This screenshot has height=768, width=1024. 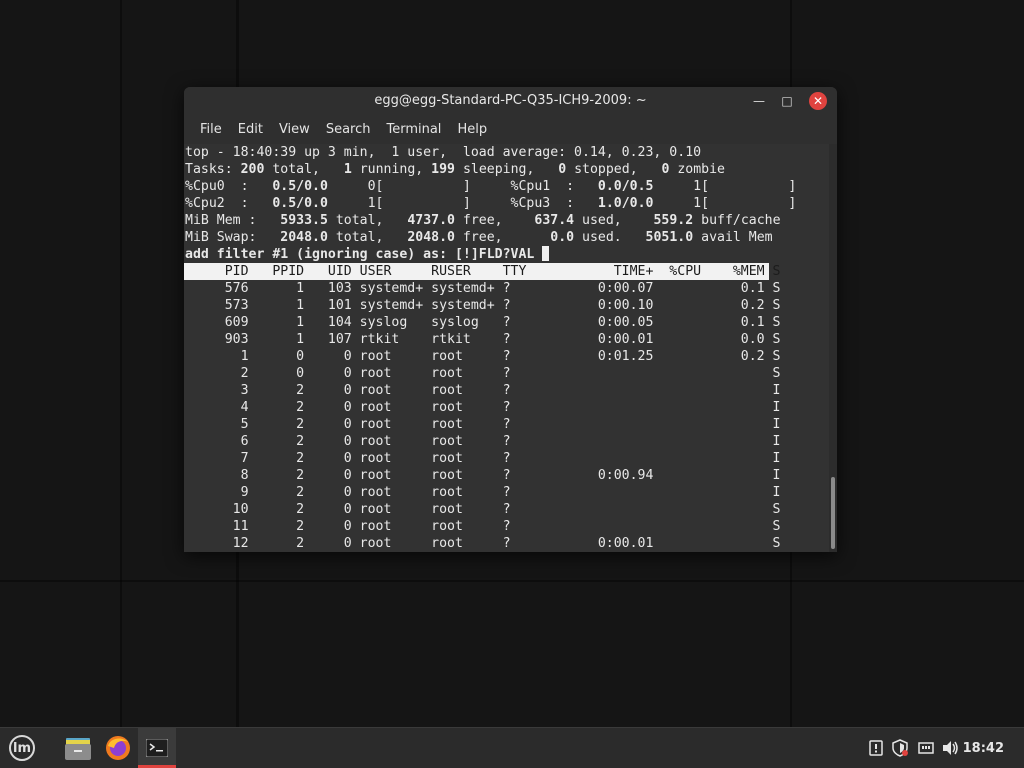 What do you see at coordinates (546, 253) in the screenshot?
I see `text-cursor` at bounding box center [546, 253].